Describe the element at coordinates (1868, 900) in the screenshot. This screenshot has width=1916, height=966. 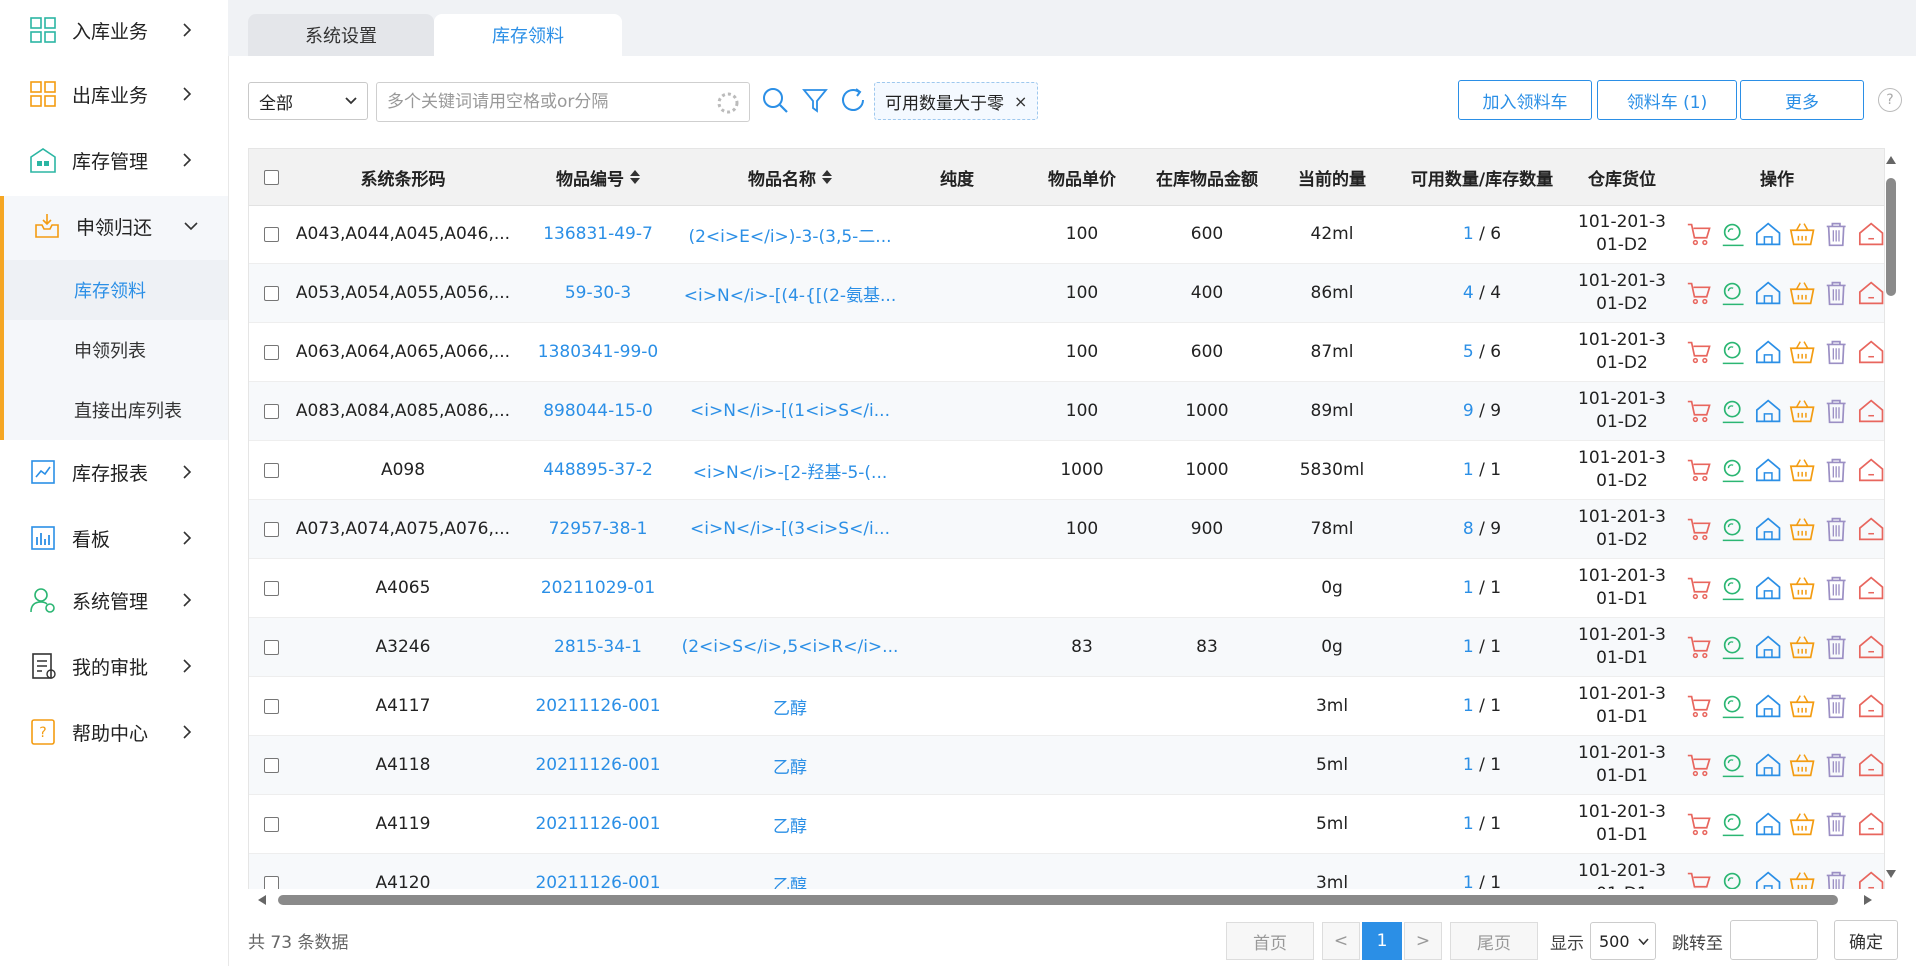
I see `scroll-right-icon` at that location.